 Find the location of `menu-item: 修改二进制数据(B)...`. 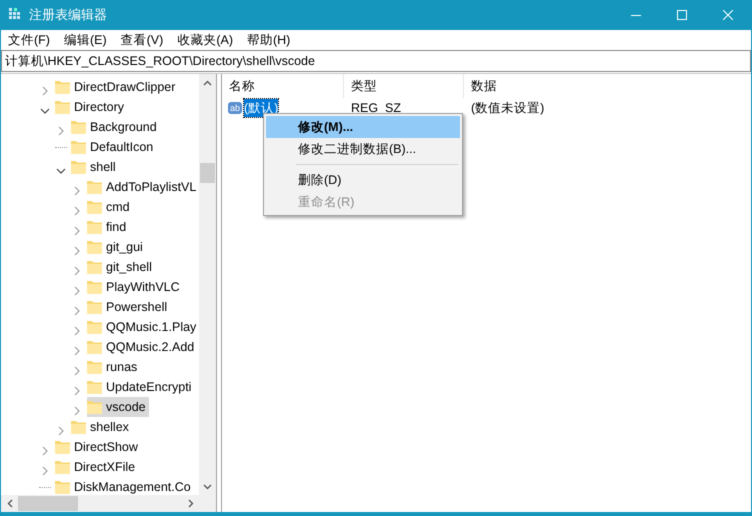

menu-item: 修改二进制数据(B)... is located at coordinates (363, 149).